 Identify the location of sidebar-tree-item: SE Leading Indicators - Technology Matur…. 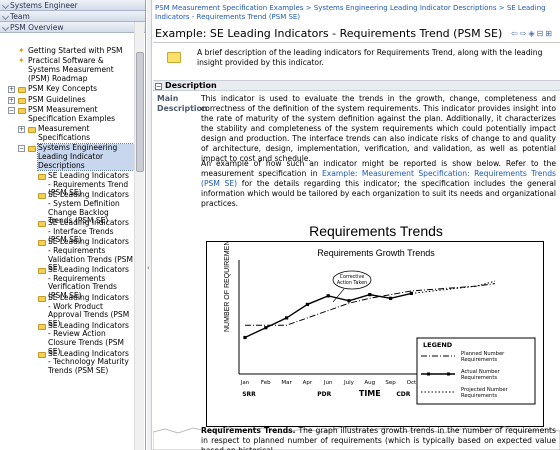
(67, 362).